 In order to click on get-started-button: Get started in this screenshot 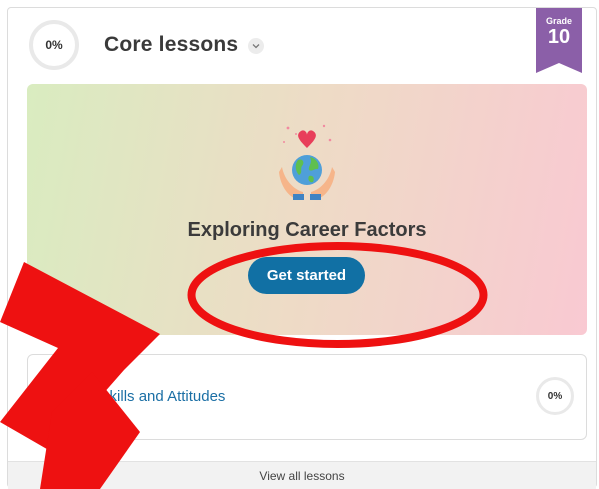, I will do `click(306, 275)`.